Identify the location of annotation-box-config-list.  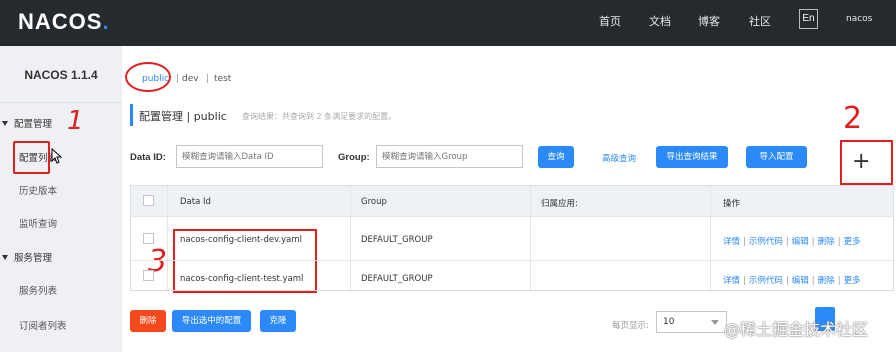
(31, 157).